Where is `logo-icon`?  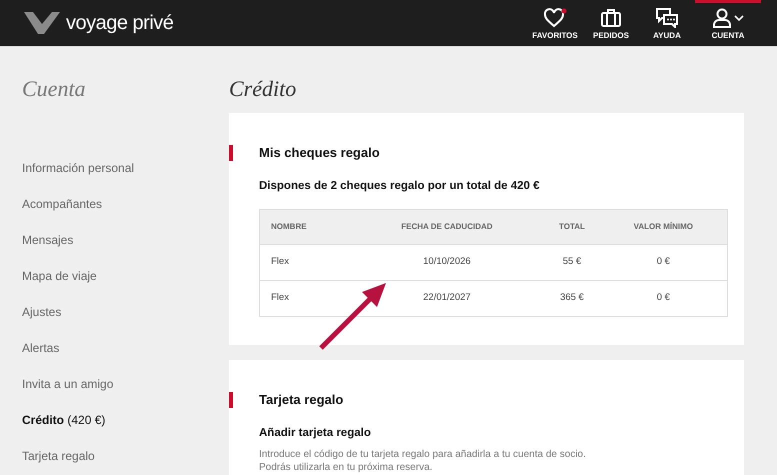 logo-icon is located at coordinates (42, 23).